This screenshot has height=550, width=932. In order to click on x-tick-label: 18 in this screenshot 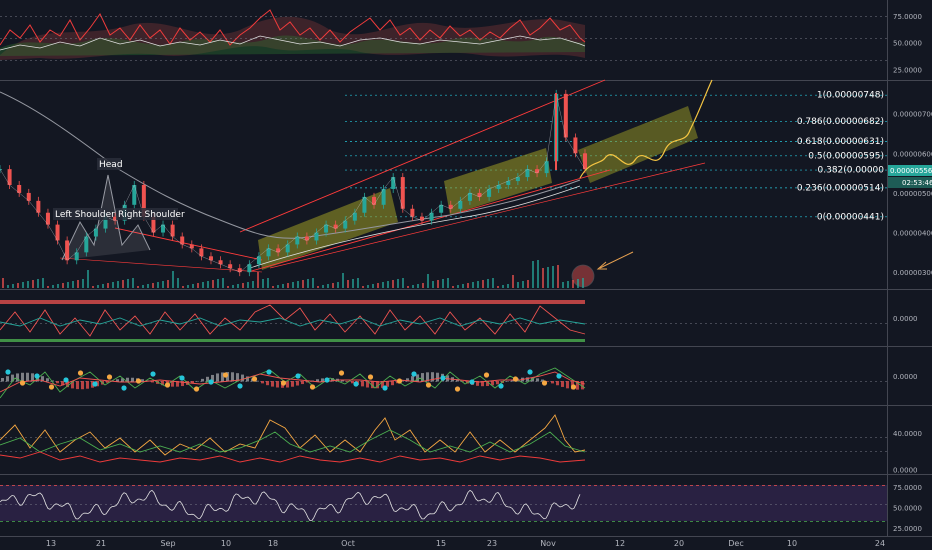, I will do `click(273, 543)`.